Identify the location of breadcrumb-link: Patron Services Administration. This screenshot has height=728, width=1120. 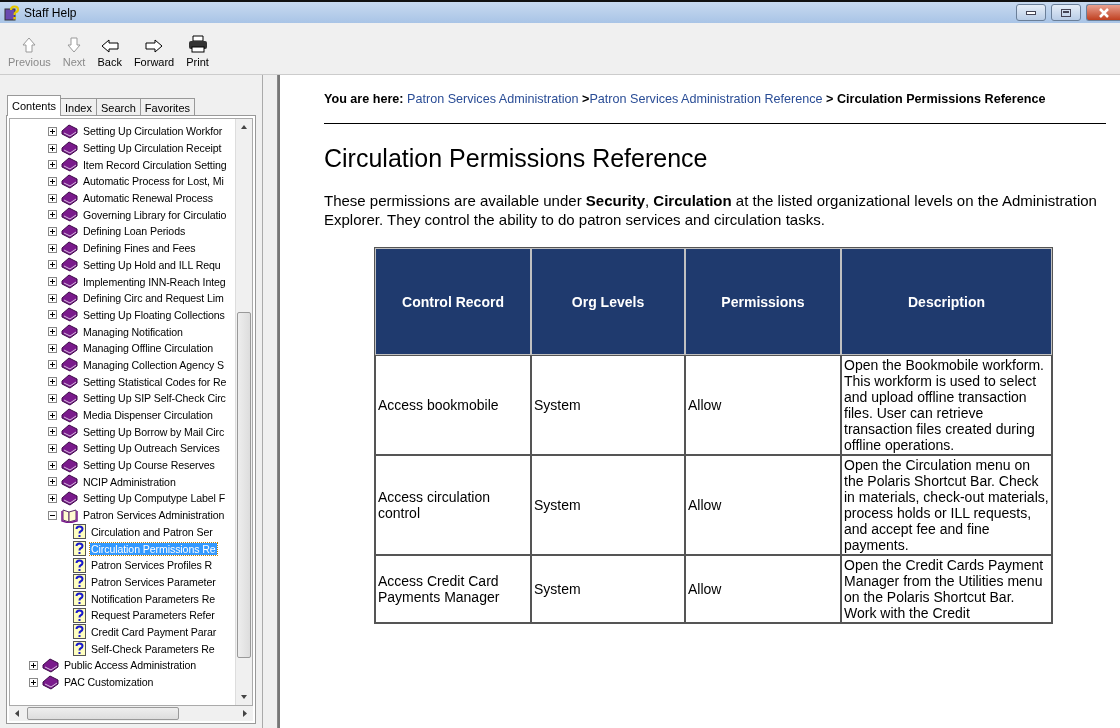
(493, 99).